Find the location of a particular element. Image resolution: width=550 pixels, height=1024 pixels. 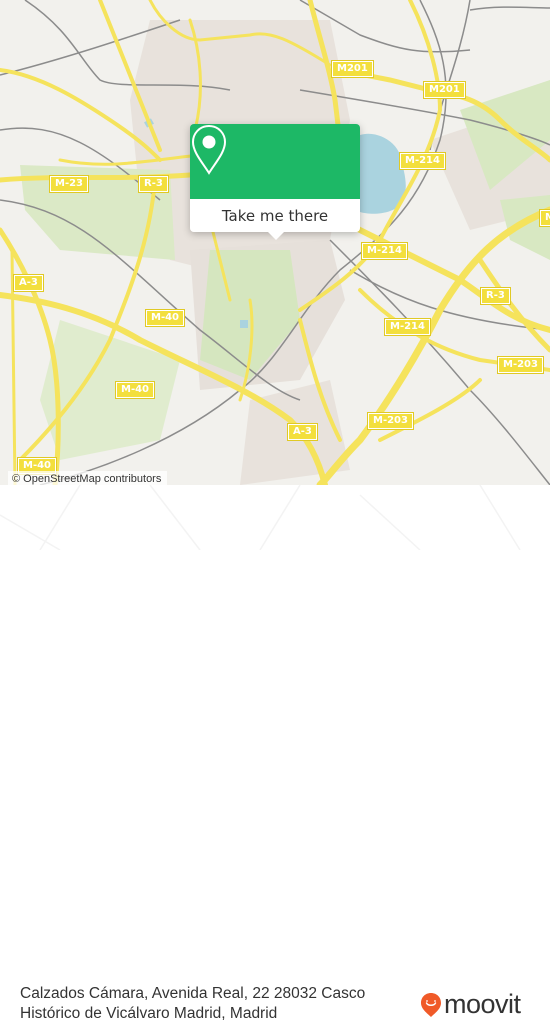

map-pin-icon is located at coordinates (209, 149).